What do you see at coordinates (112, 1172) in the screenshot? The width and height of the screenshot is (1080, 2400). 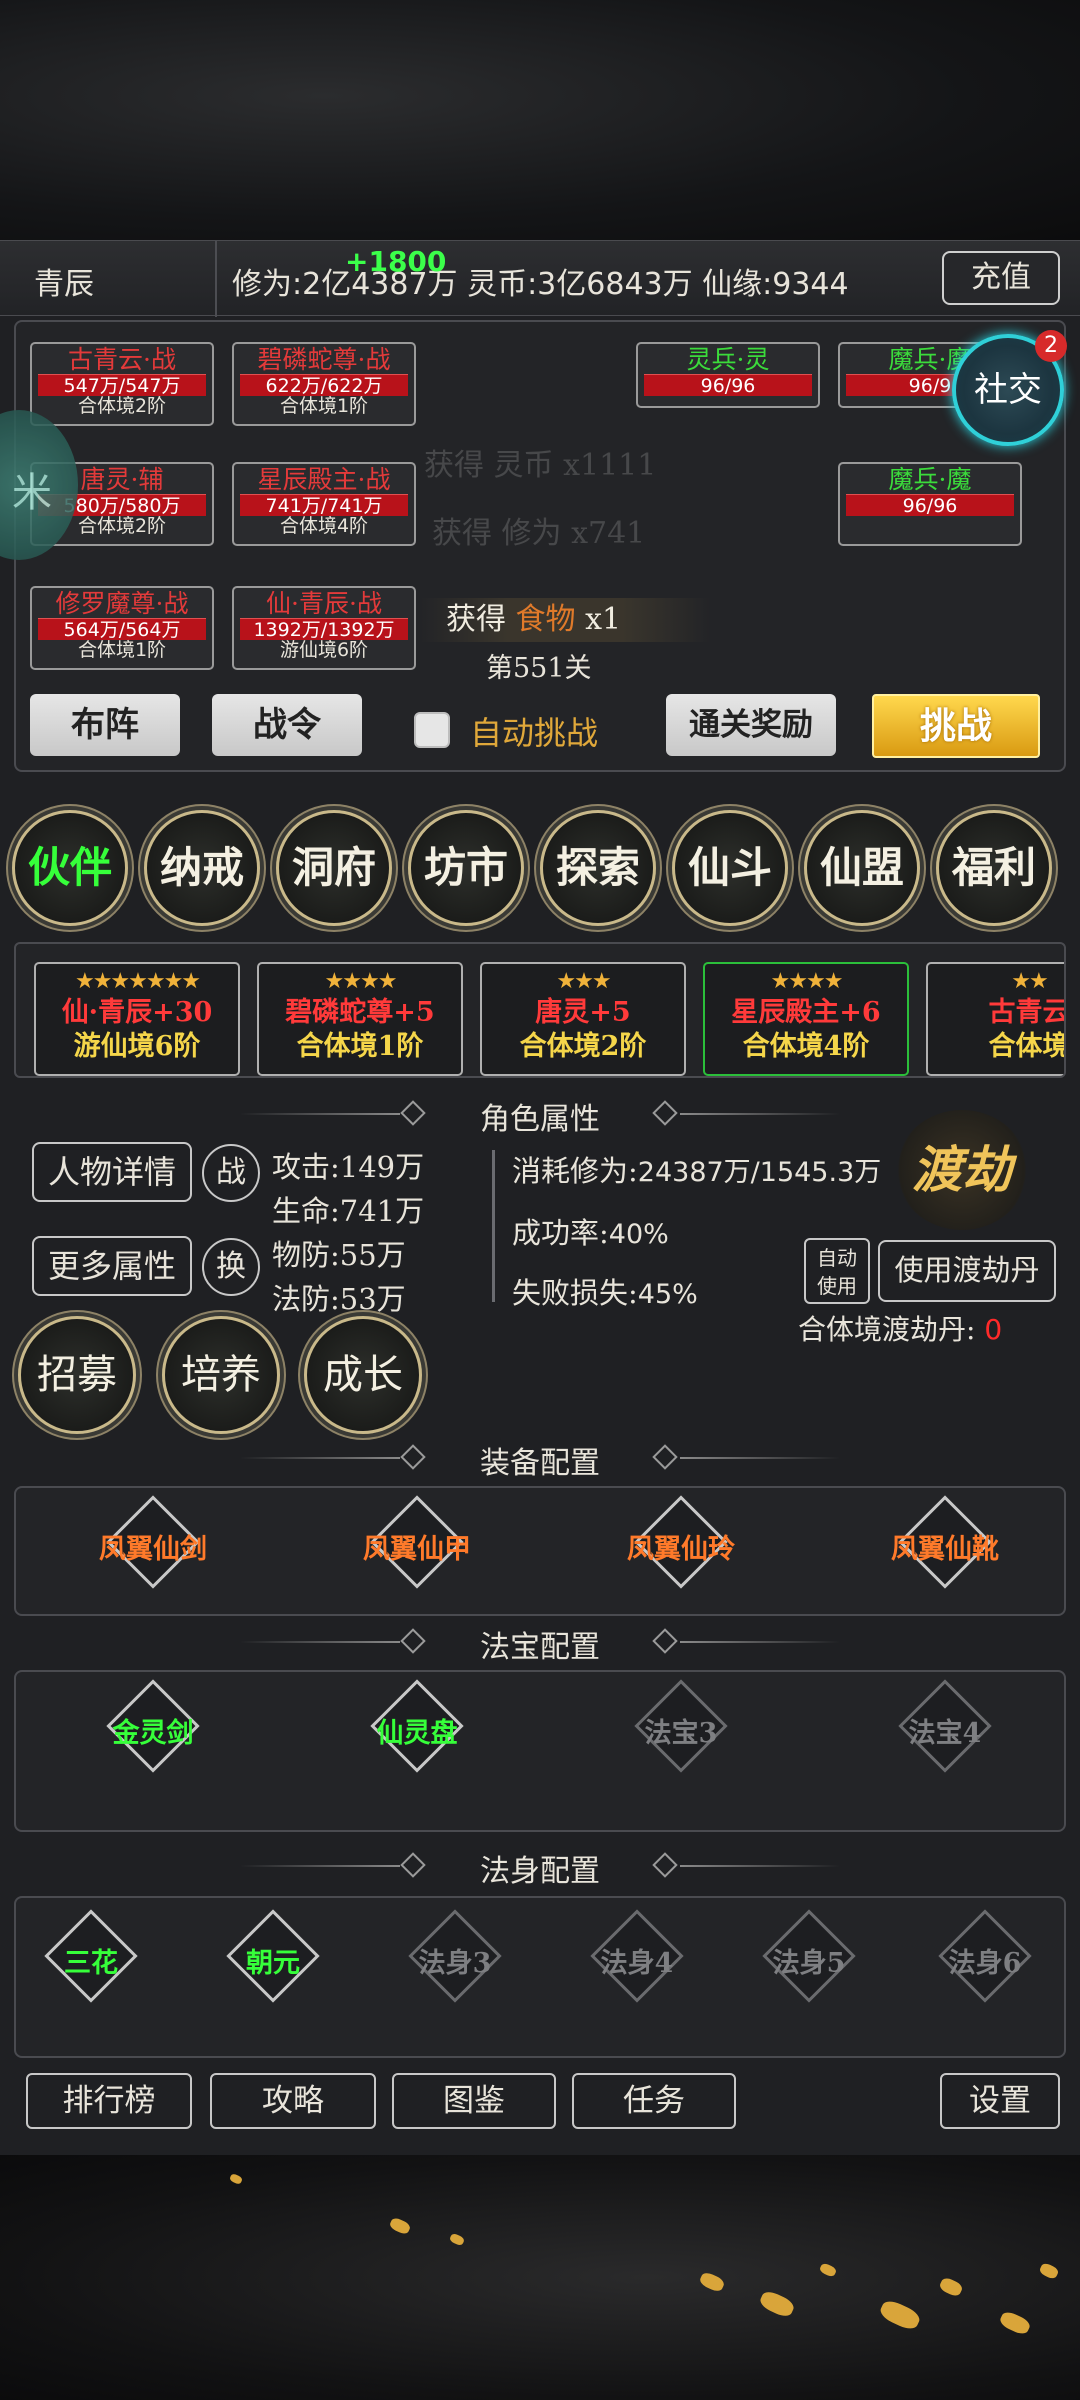 I see `character-detail-button: 人物详情` at bounding box center [112, 1172].